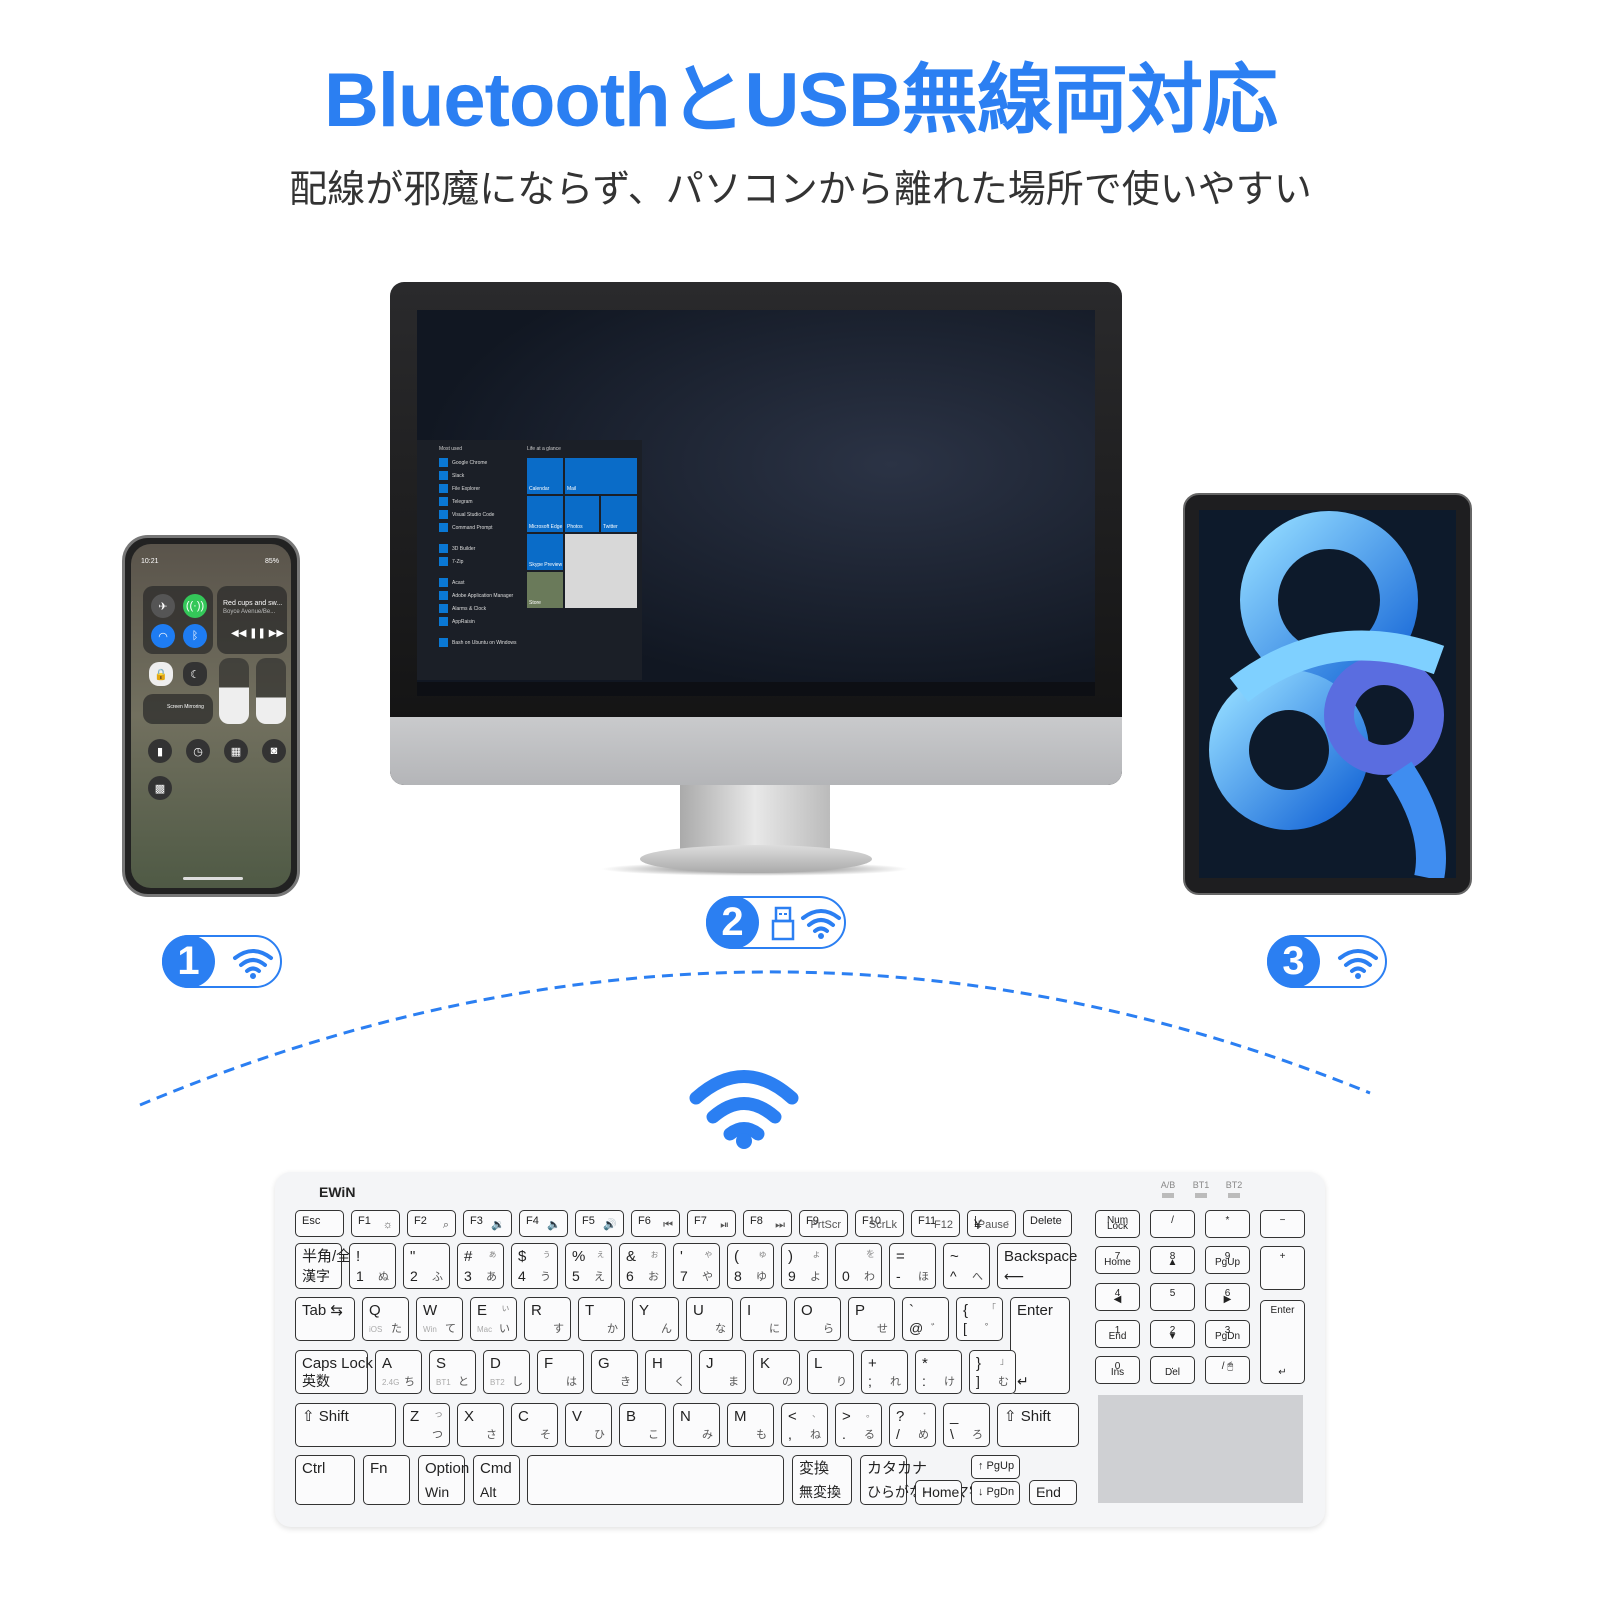  Describe the element at coordinates (1172, 1297) in the screenshot. I see `key-5: 5` at that location.